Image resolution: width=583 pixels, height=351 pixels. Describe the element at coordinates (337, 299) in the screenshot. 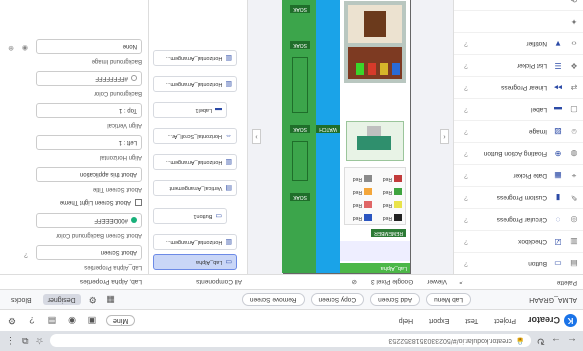

I see `copy-screen-button: Copy Screen` at that location.